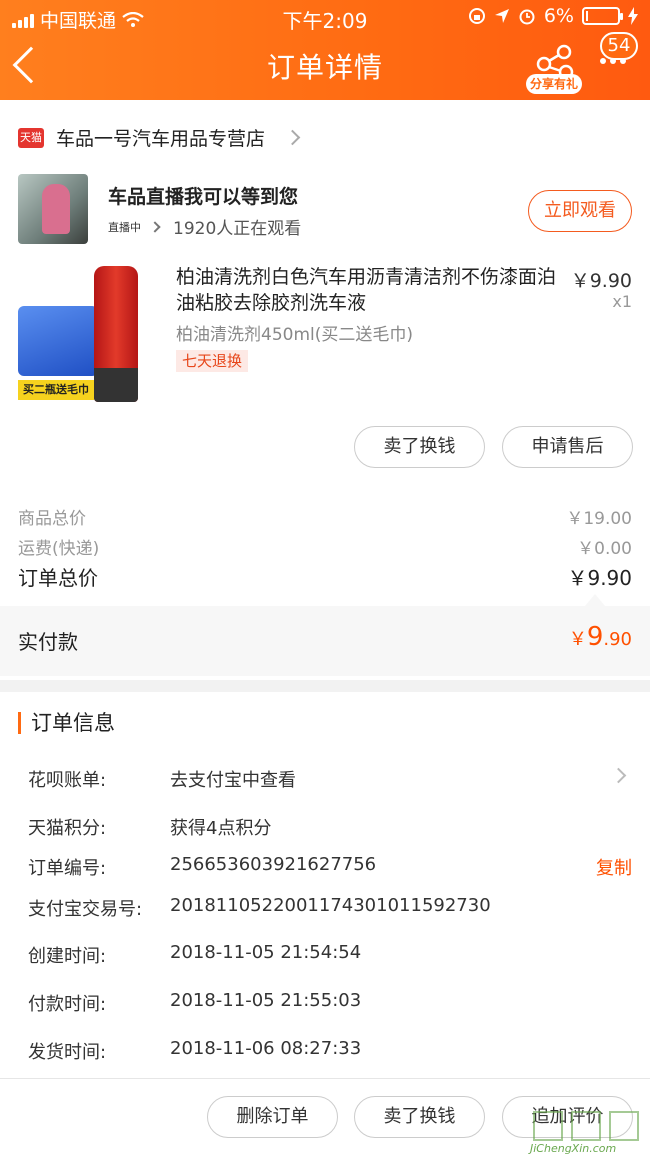 This screenshot has height=1155, width=650. What do you see at coordinates (602, 16) in the screenshot?
I see `battery-icon` at bounding box center [602, 16].